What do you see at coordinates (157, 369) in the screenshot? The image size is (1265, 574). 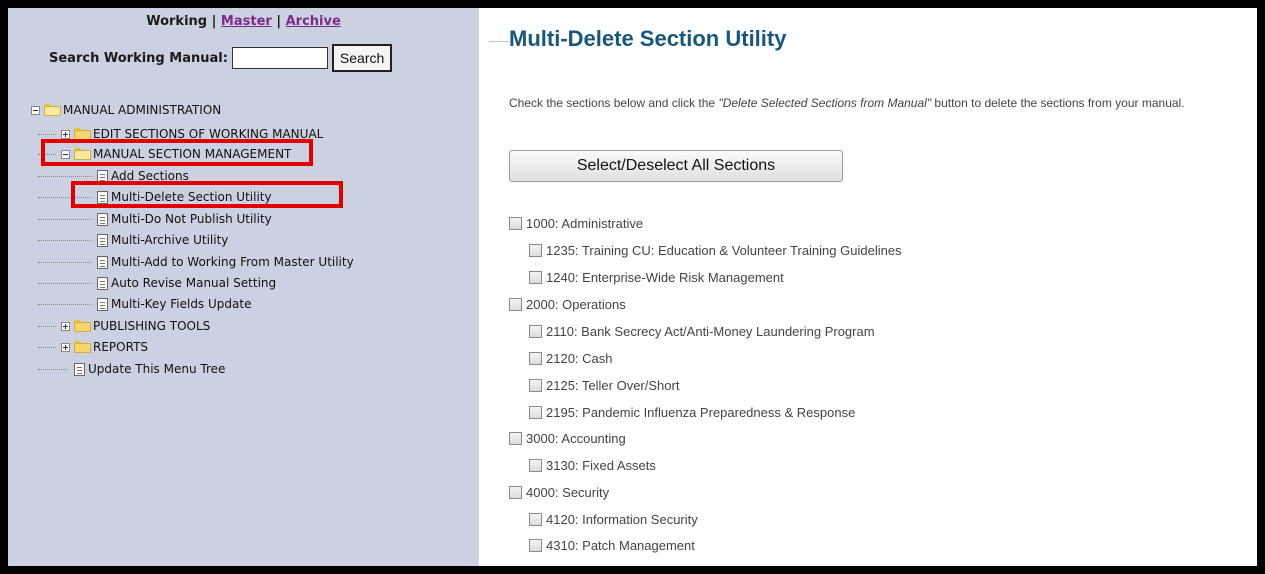 I see `tree-item-label: Update This Menu Tree` at bounding box center [157, 369].